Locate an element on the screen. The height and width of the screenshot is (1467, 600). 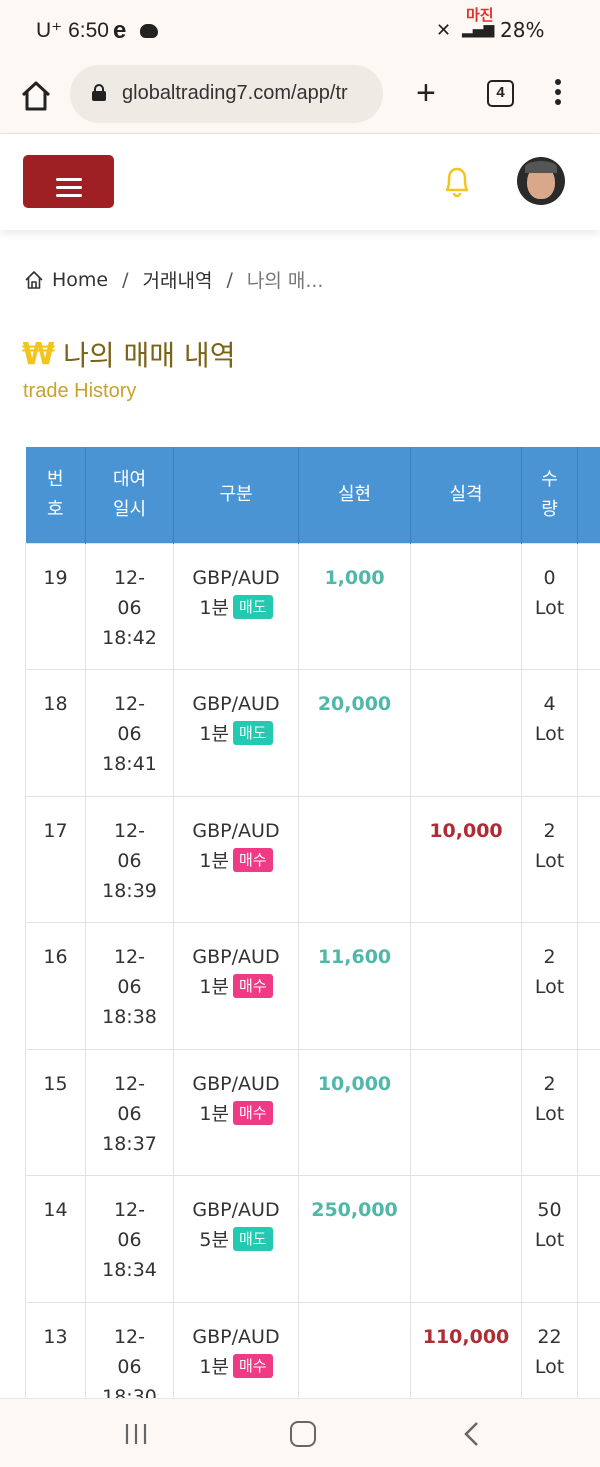
cell-lost: 110,000 is located at coordinates (466, 1349).